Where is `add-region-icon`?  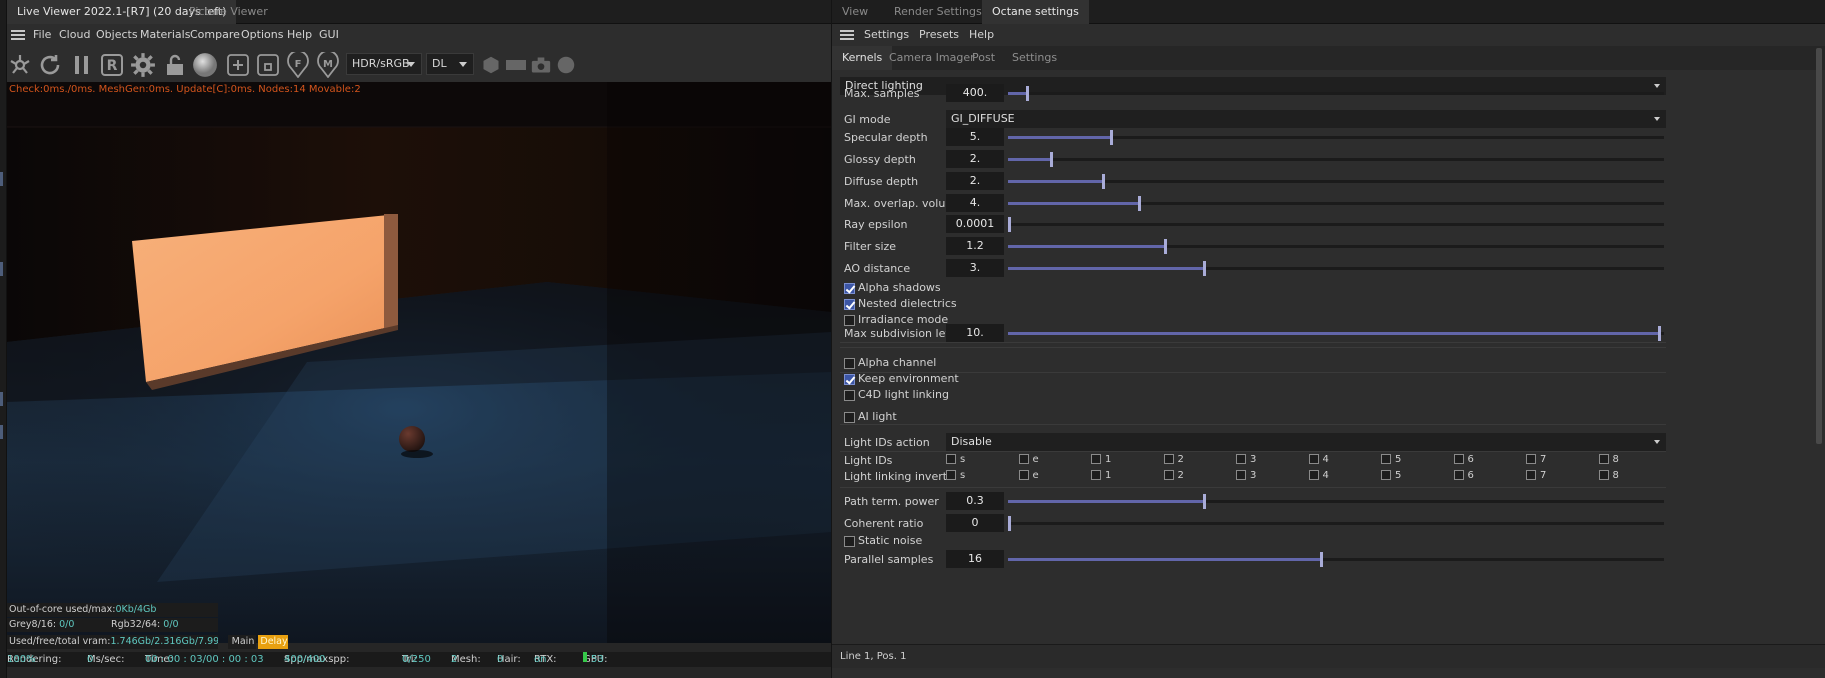 add-region-icon is located at coordinates (238, 65).